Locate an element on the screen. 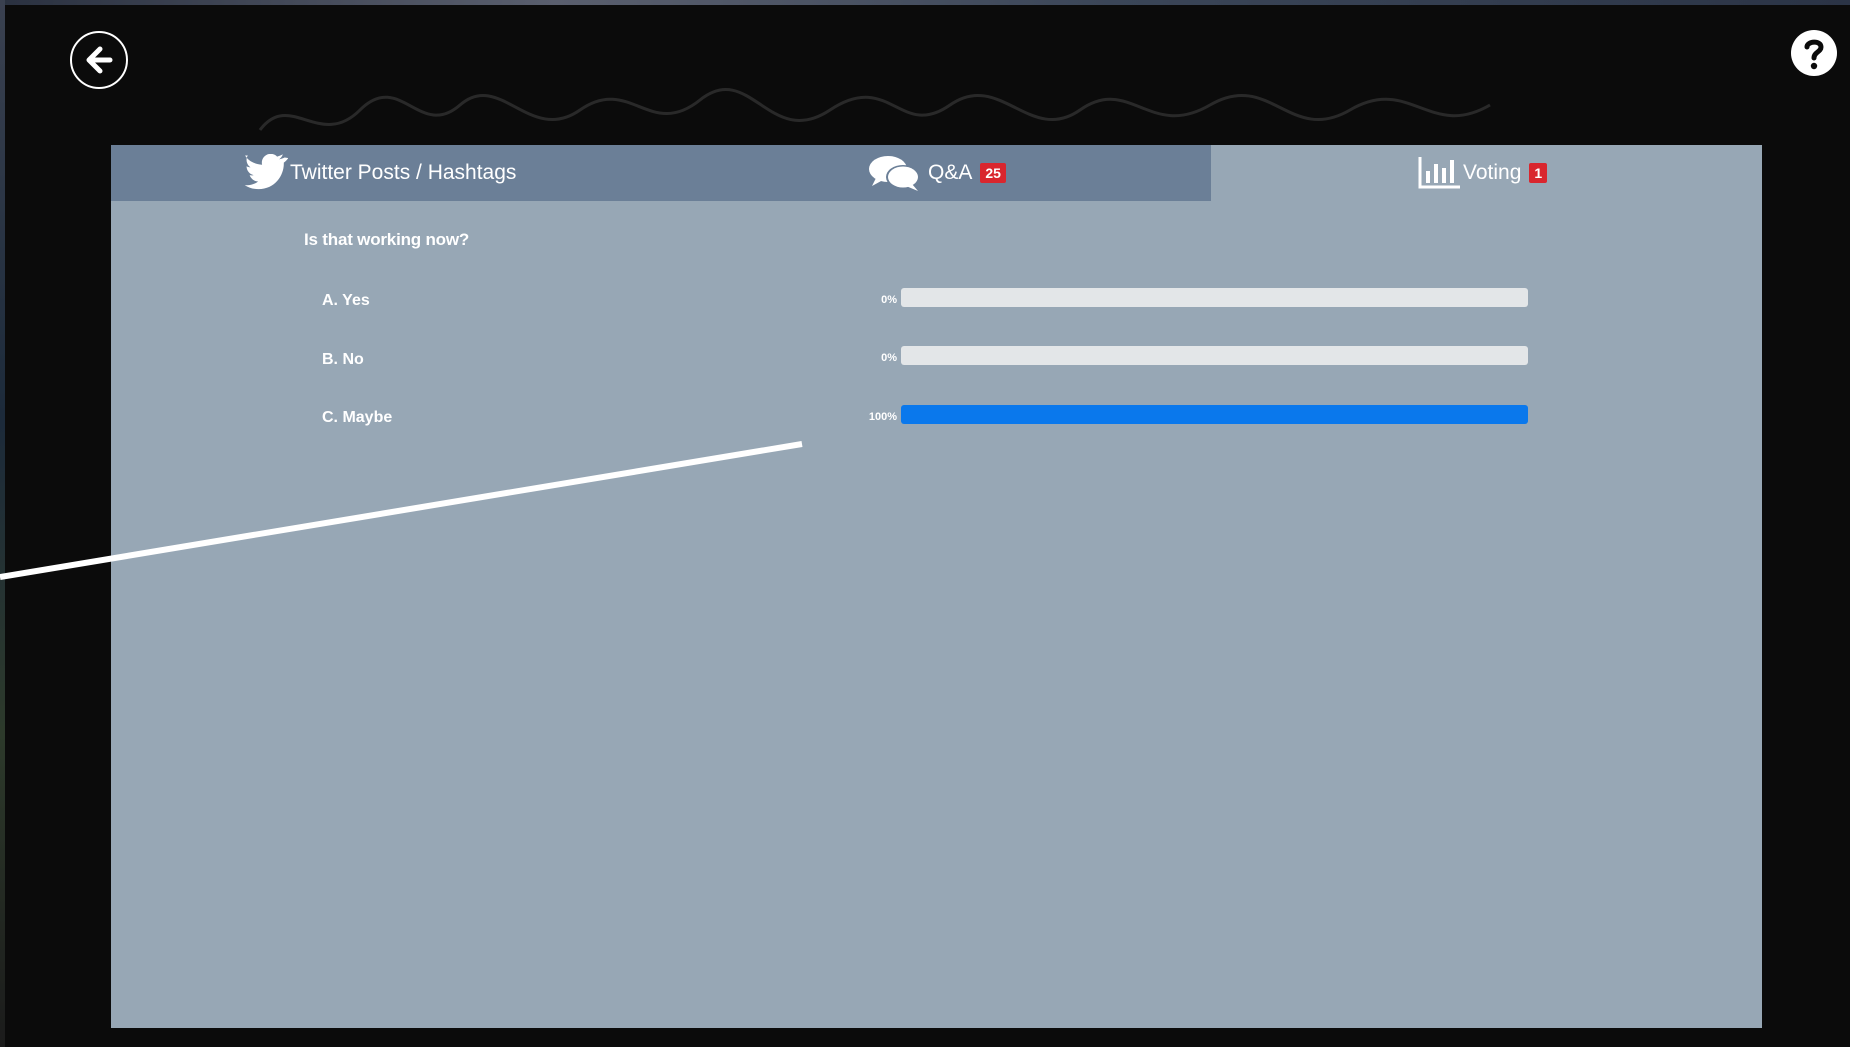 The image size is (1850, 1047). twitter-bird-icon is located at coordinates (266, 172).